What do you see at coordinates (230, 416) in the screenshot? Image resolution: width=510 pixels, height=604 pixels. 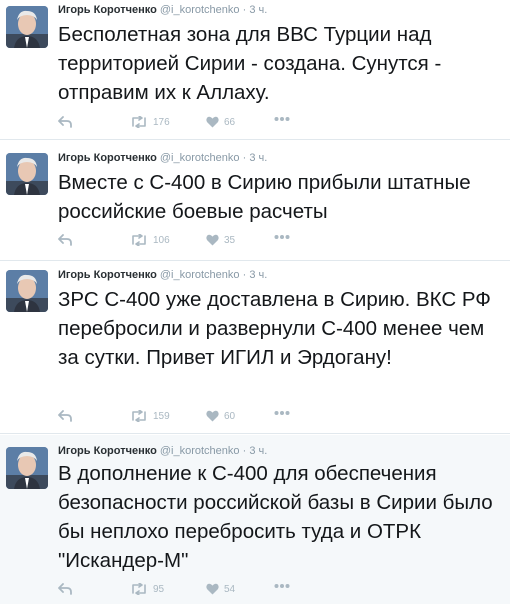 I see `like-count: 60` at bounding box center [230, 416].